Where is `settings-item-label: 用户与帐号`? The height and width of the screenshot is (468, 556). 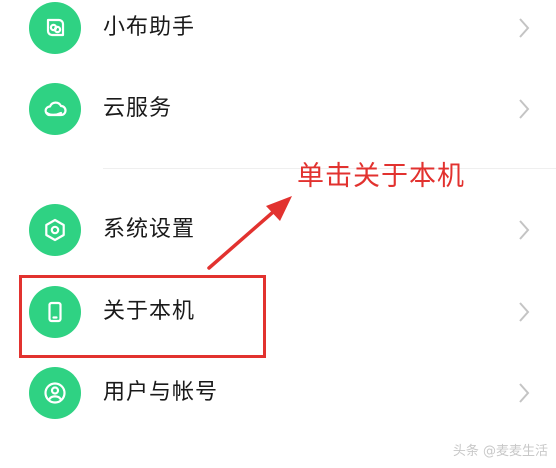 settings-item-label: 用户与帐号 is located at coordinates (161, 392).